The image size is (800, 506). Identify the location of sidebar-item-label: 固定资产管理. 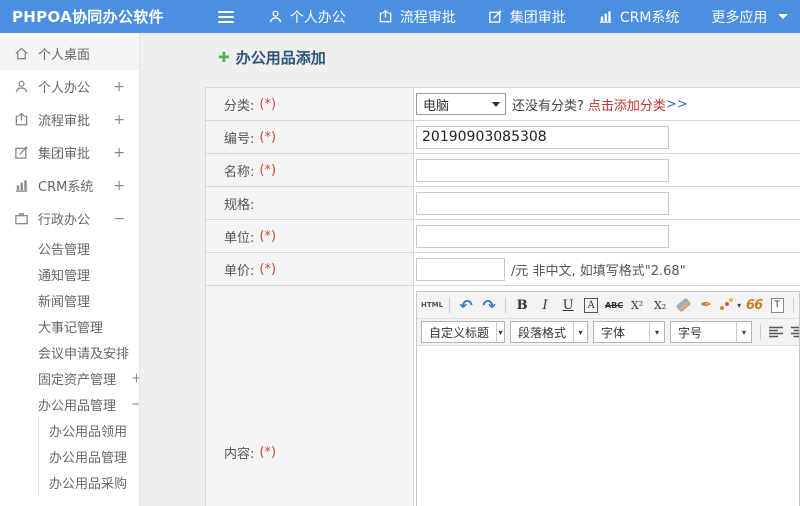
(77, 380).